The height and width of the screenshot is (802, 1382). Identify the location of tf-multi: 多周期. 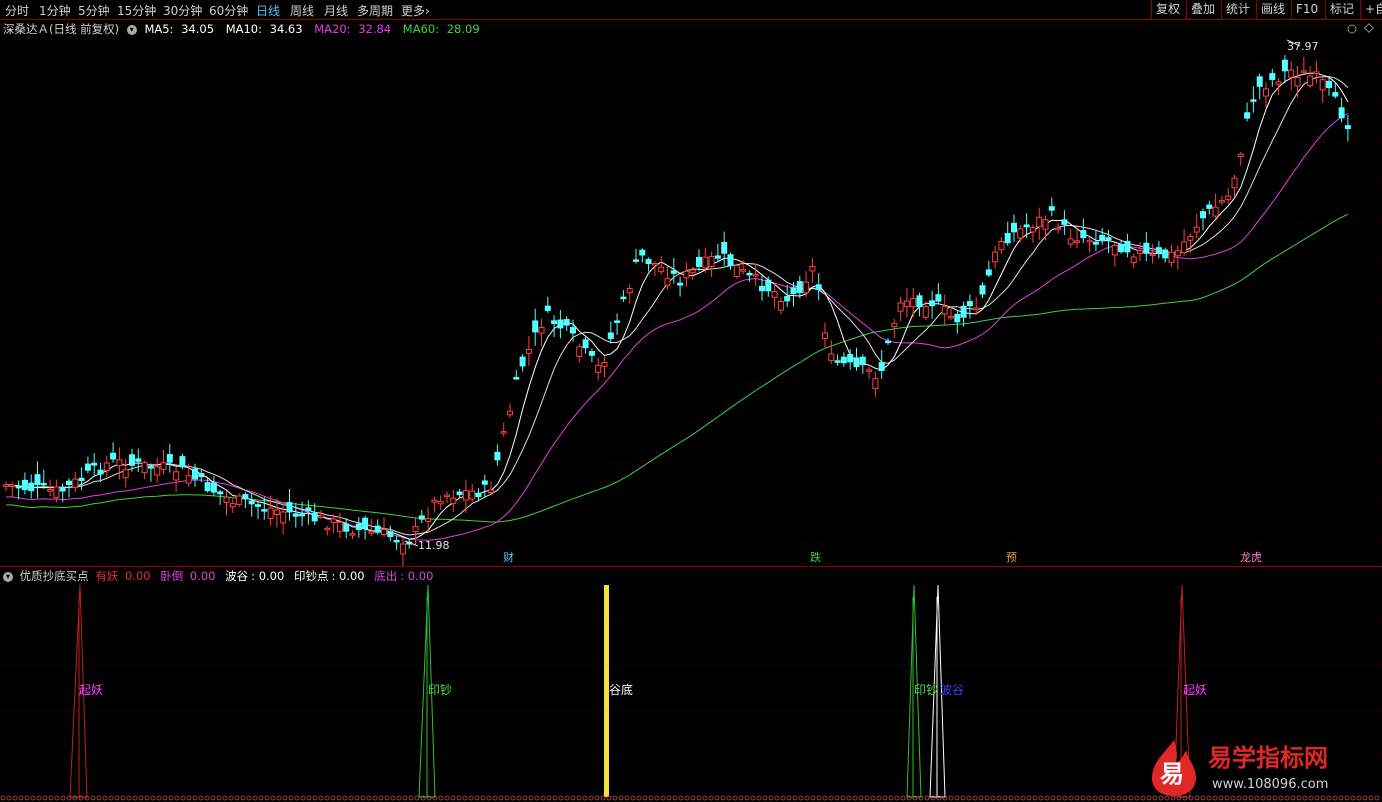
(375, 10).